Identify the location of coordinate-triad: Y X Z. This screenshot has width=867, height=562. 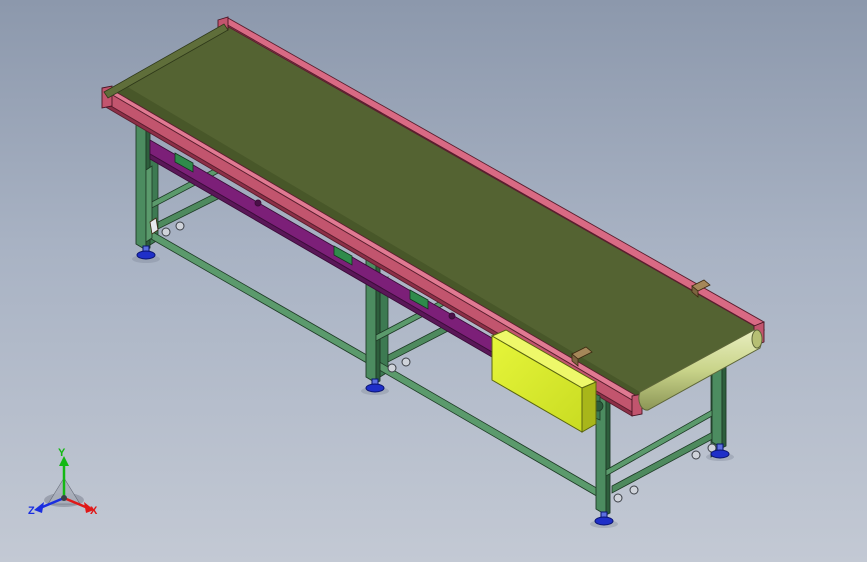
(66, 486).